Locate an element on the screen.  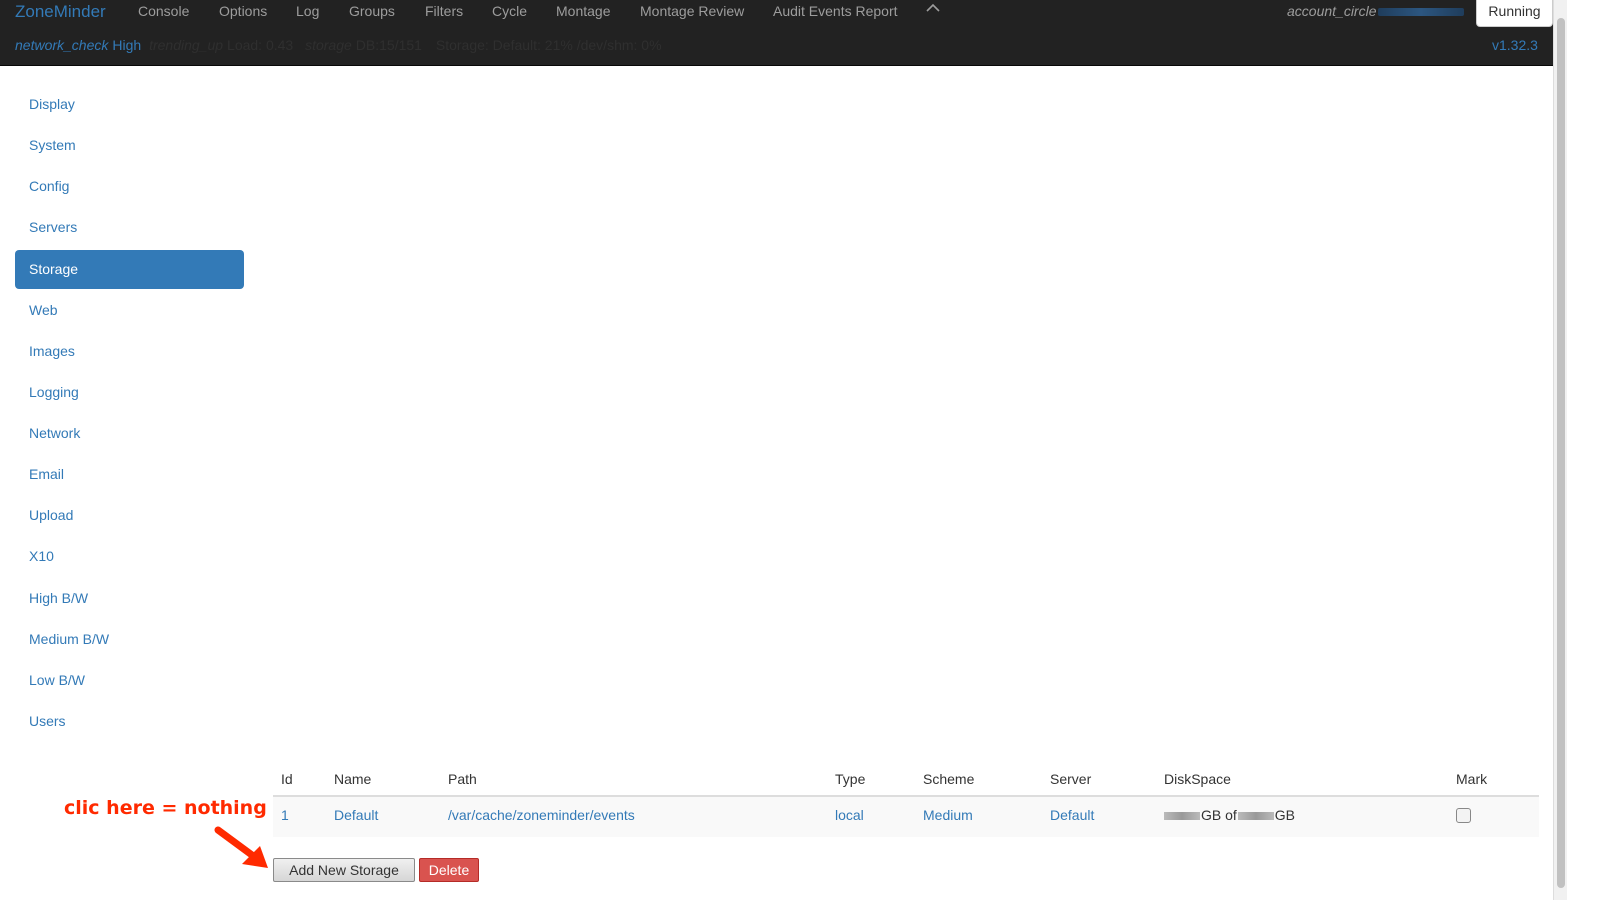
redacted-total is located at coordinates (1255, 816).